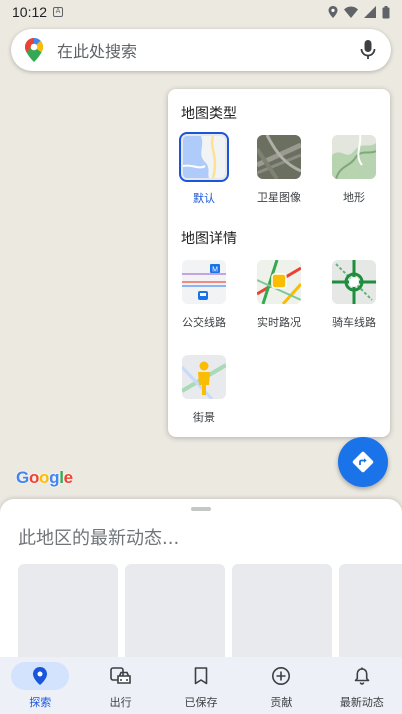 The height and width of the screenshot is (714, 402). I want to click on wifi-icon, so click(351, 12).